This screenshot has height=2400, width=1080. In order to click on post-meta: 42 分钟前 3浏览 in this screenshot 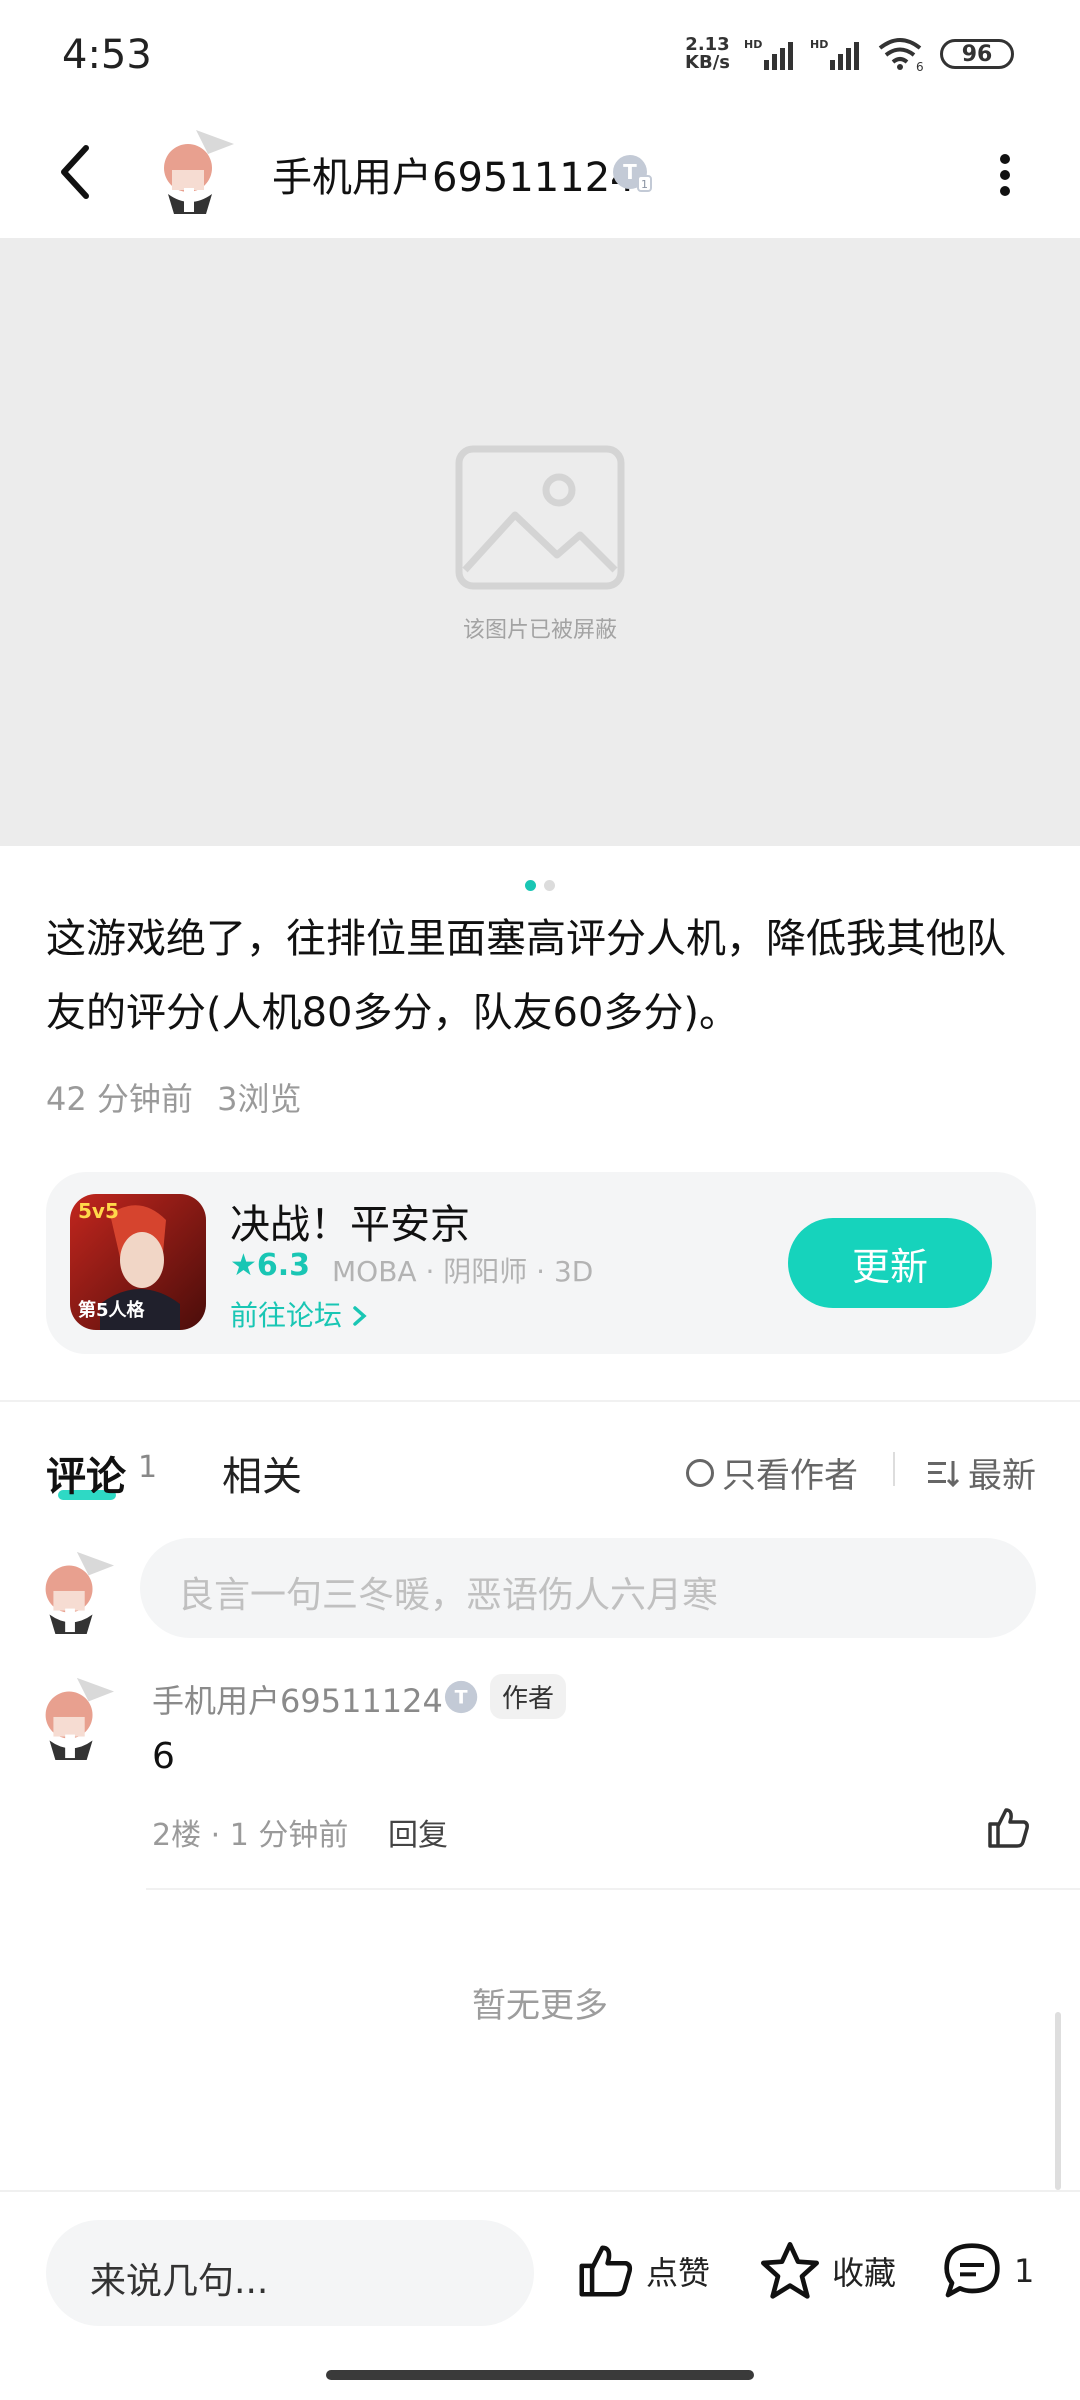, I will do `click(173, 1097)`.